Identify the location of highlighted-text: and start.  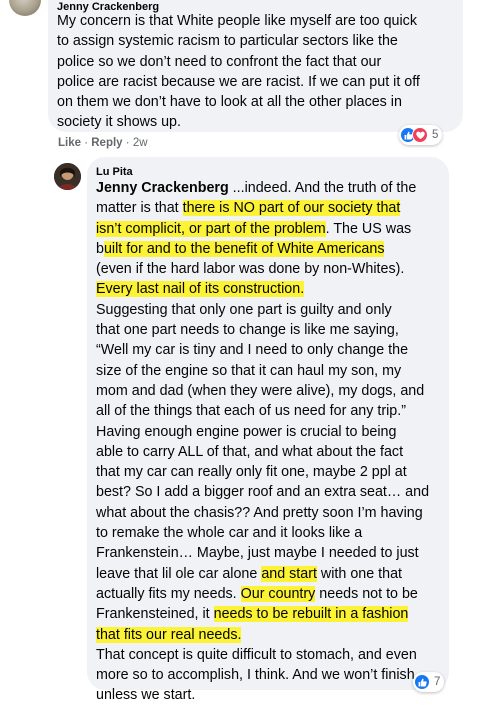
(289, 573).